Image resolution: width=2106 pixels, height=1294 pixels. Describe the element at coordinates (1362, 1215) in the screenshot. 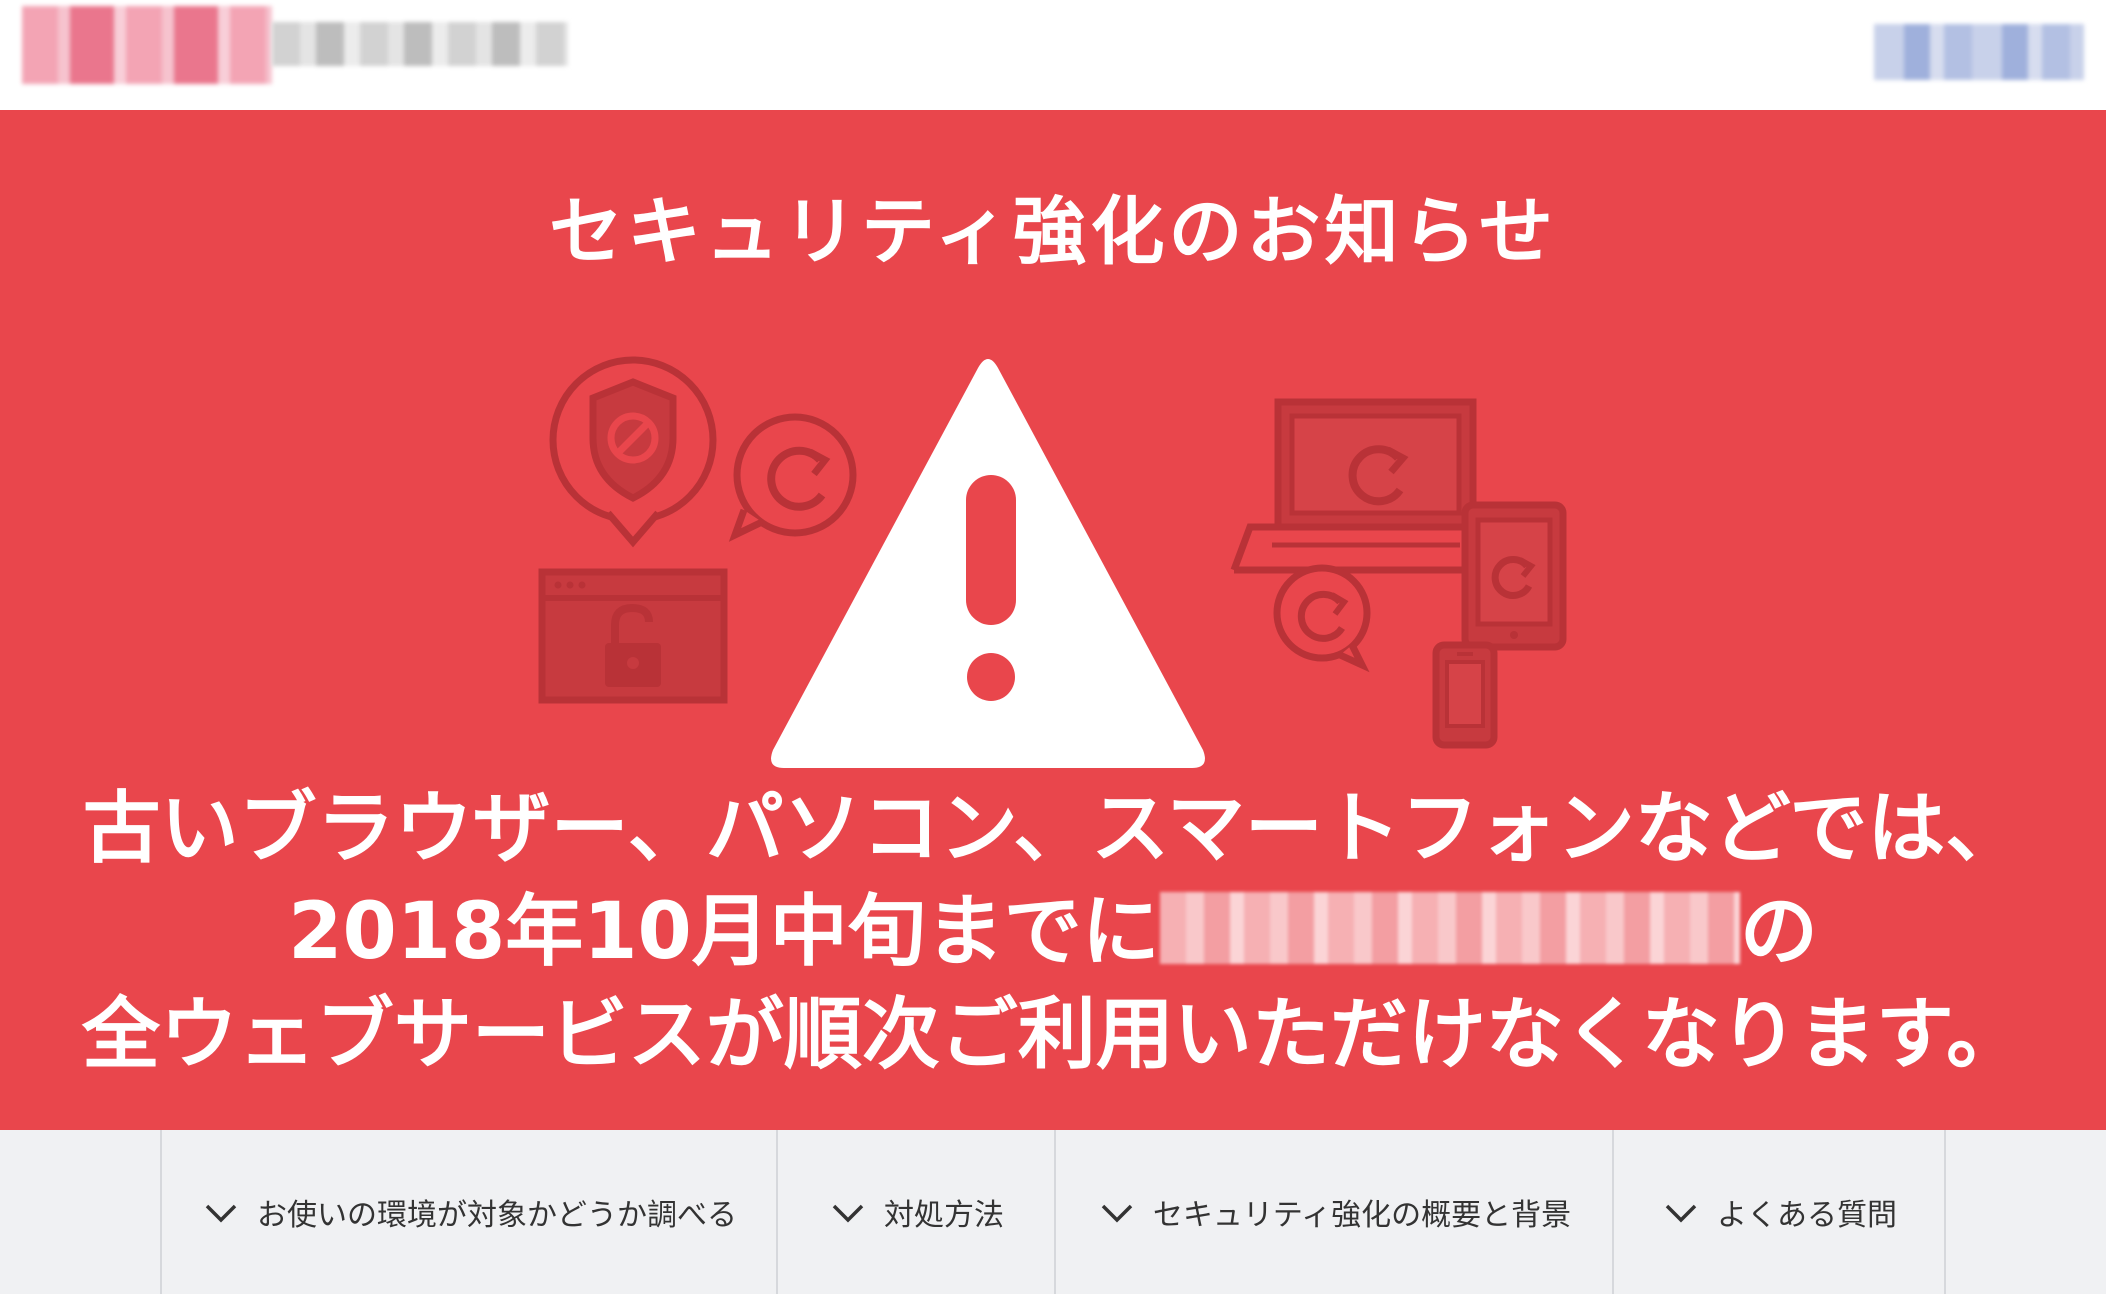

I see `nav-overview-background-label: セキュリティ強化の概要と背景` at that location.